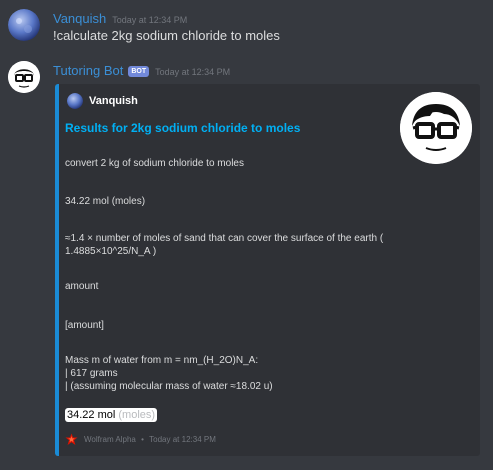  Describe the element at coordinates (82, 286) in the screenshot. I see `embed-line: amount` at that location.